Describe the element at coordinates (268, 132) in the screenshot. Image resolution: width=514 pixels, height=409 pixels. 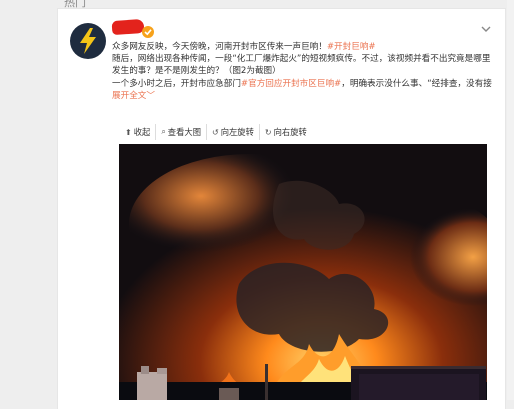
I see `rotate-right-icon: ↻` at that location.